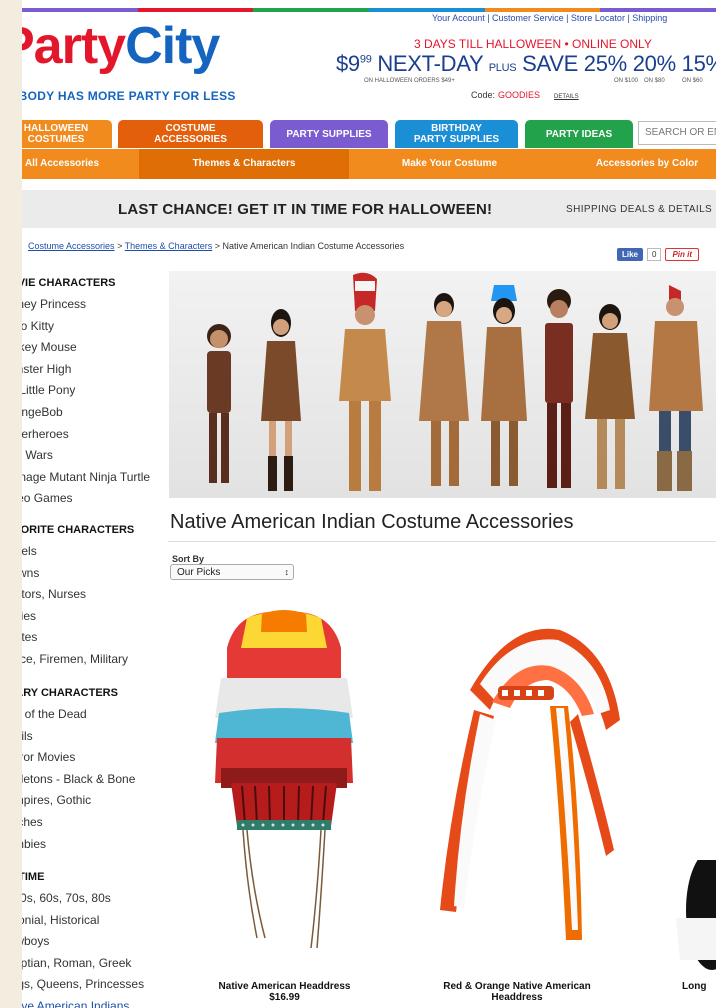 This screenshot has width=716, height=1008. What do you see at coordinates (70, 693) in the screenshot?
I see `sidebar-heading: SCARY CHARACTERS` at bounding box center [70, 693].